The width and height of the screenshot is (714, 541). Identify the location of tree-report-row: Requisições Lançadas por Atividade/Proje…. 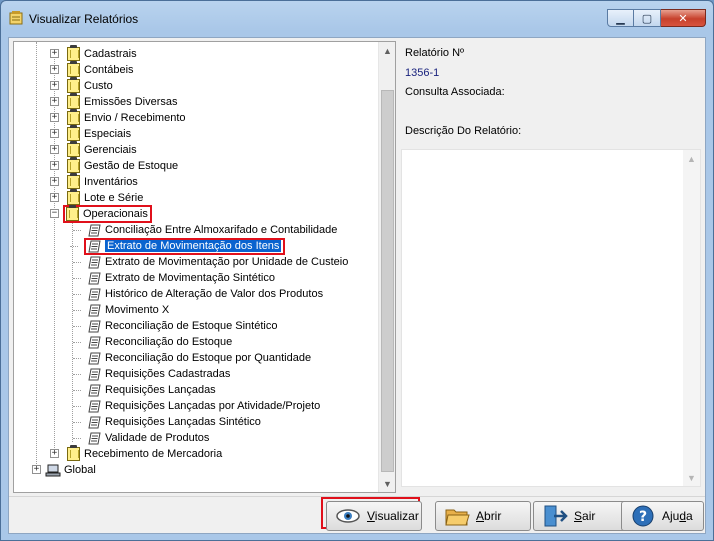
(196, 406).